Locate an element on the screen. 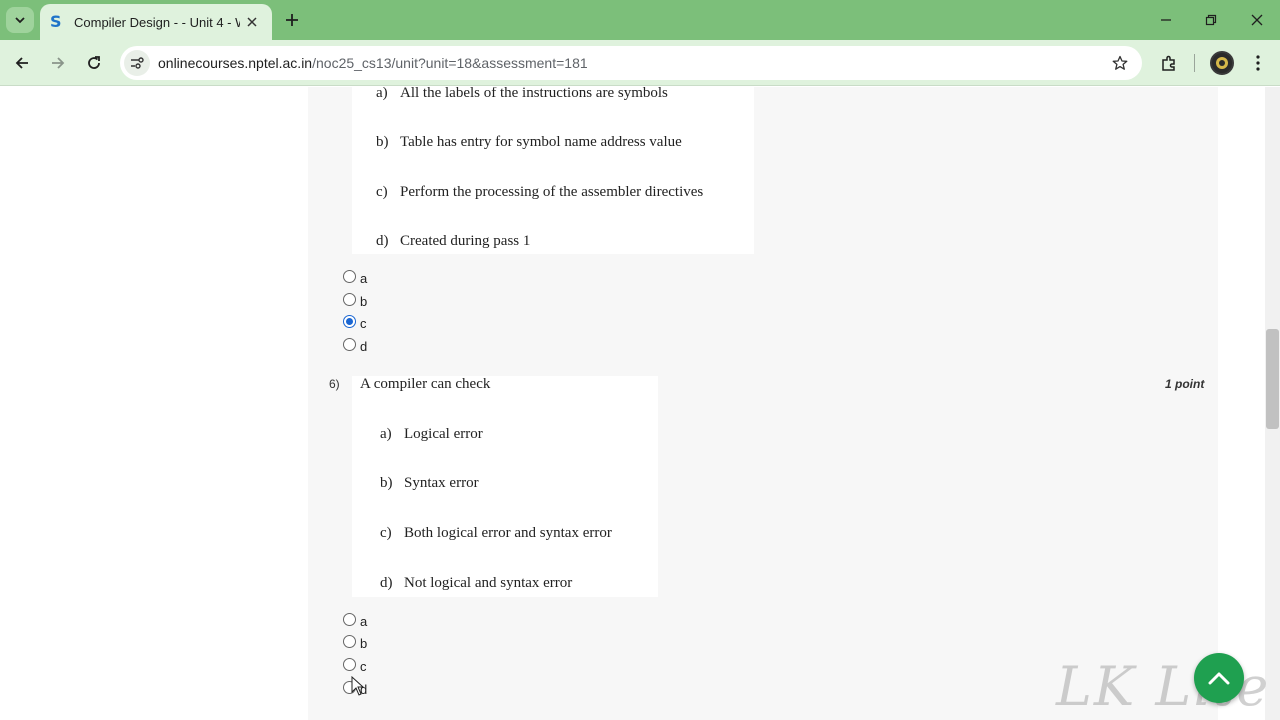 This screenshot has width=1280, height=720. q6-stem: A compiler can check is located at coordinates (425, 384).